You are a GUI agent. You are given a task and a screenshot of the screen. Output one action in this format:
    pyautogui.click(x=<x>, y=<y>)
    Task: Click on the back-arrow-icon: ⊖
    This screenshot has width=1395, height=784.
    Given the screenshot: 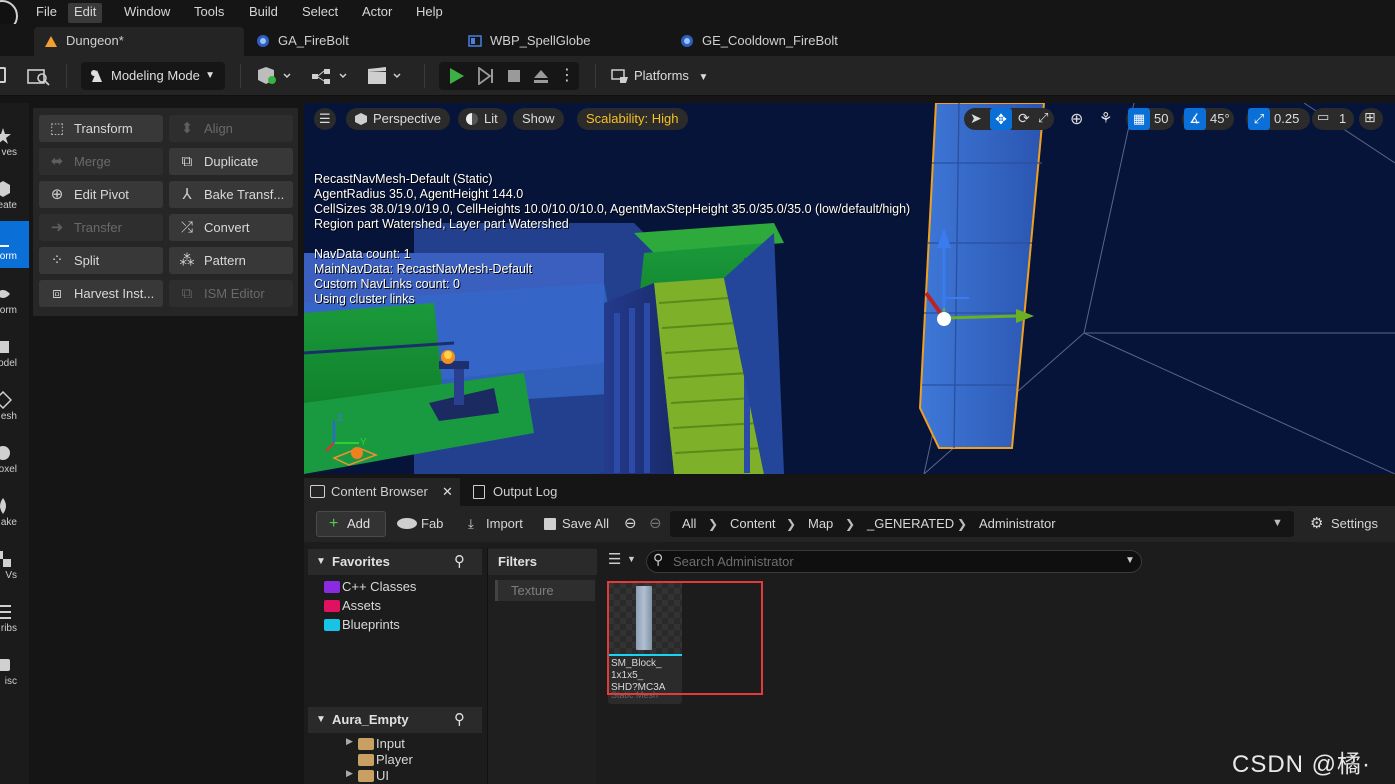 What is the action you would take?
    pyautogui.click(x=630, y=524)
    